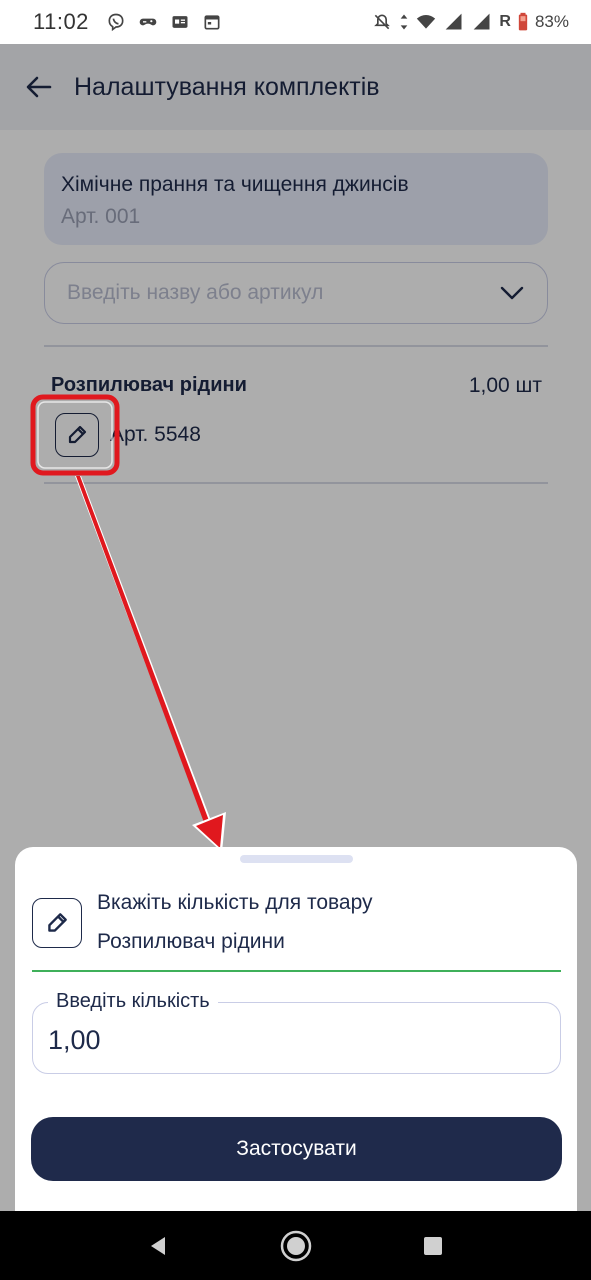 This screenshot has height=1280, width=591. What do you see at coordinates (116, 22) in the screenshot?
I see `viber-icon` at bounding box center [116, 22].